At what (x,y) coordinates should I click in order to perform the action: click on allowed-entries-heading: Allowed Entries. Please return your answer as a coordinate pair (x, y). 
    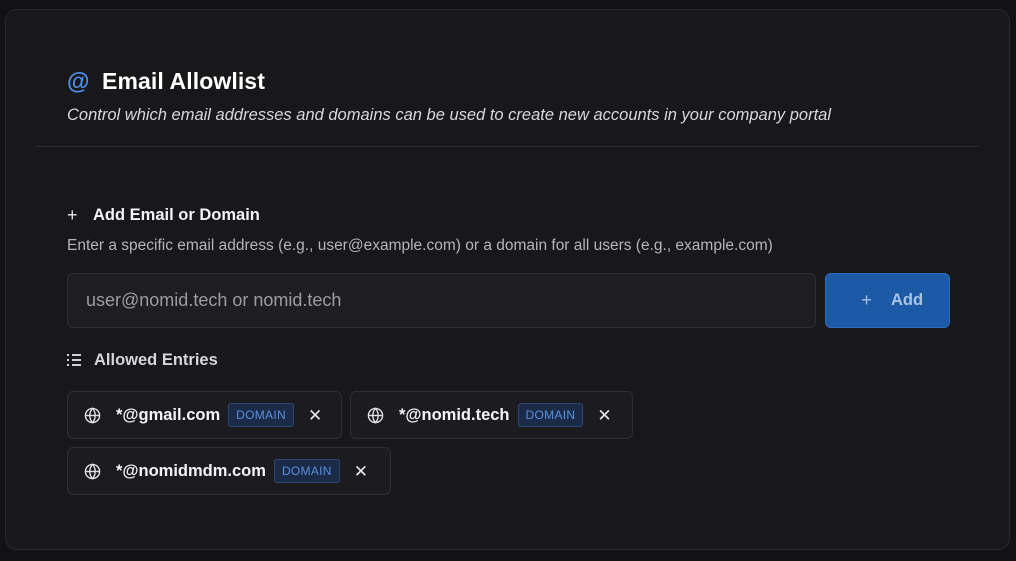
    Looking at the image, I should click on (142, 360).